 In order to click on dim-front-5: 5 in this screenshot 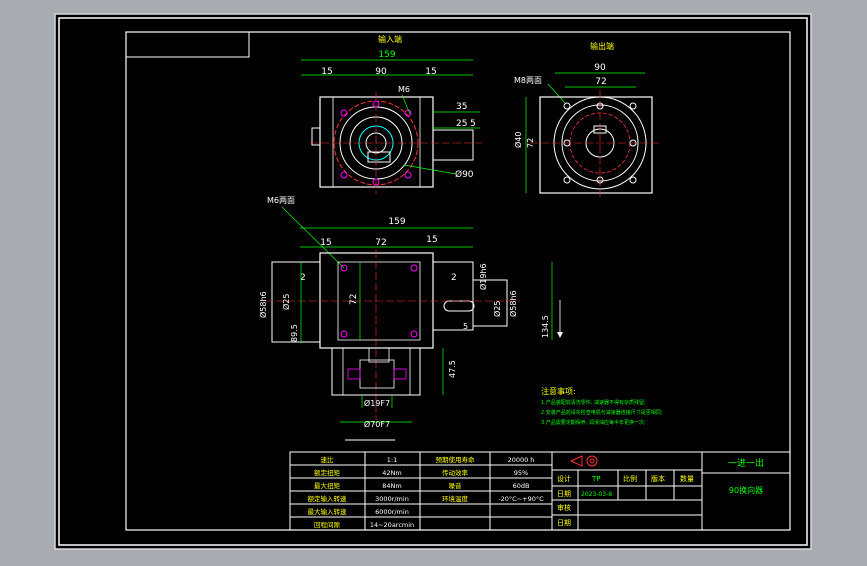, I will do `click(465, 326)`.